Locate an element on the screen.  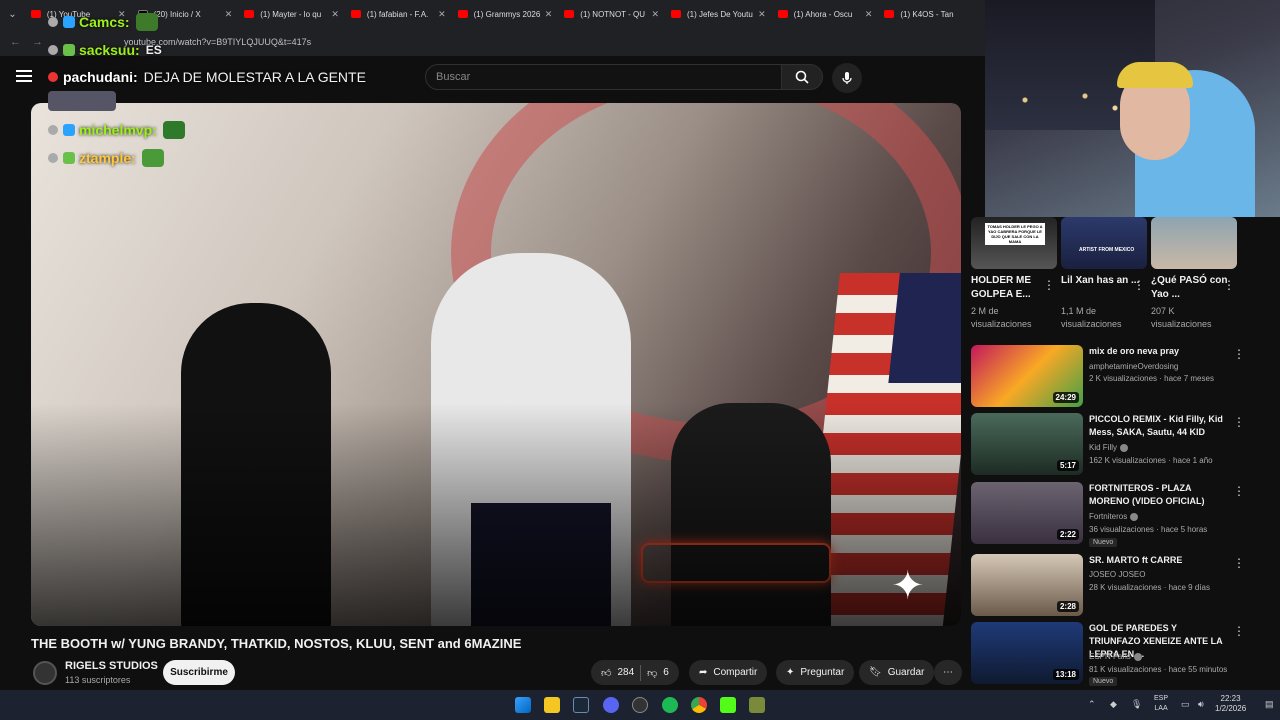
video-channel-row: Fortniteros is located at coordinates (1114, 516).